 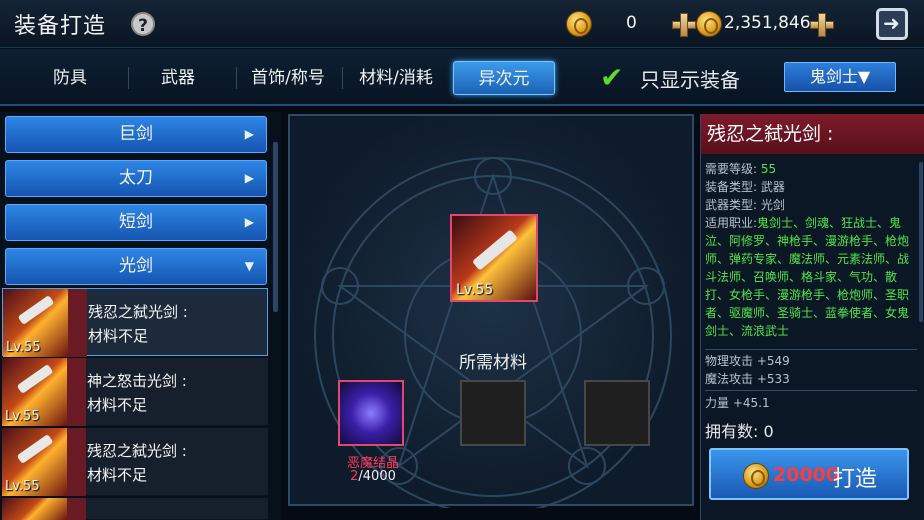 What do you see at coordinates (288, 78) in the screenshot?
I see `tab-accessory: 首饰/称号` at bounding box center [288, 78].